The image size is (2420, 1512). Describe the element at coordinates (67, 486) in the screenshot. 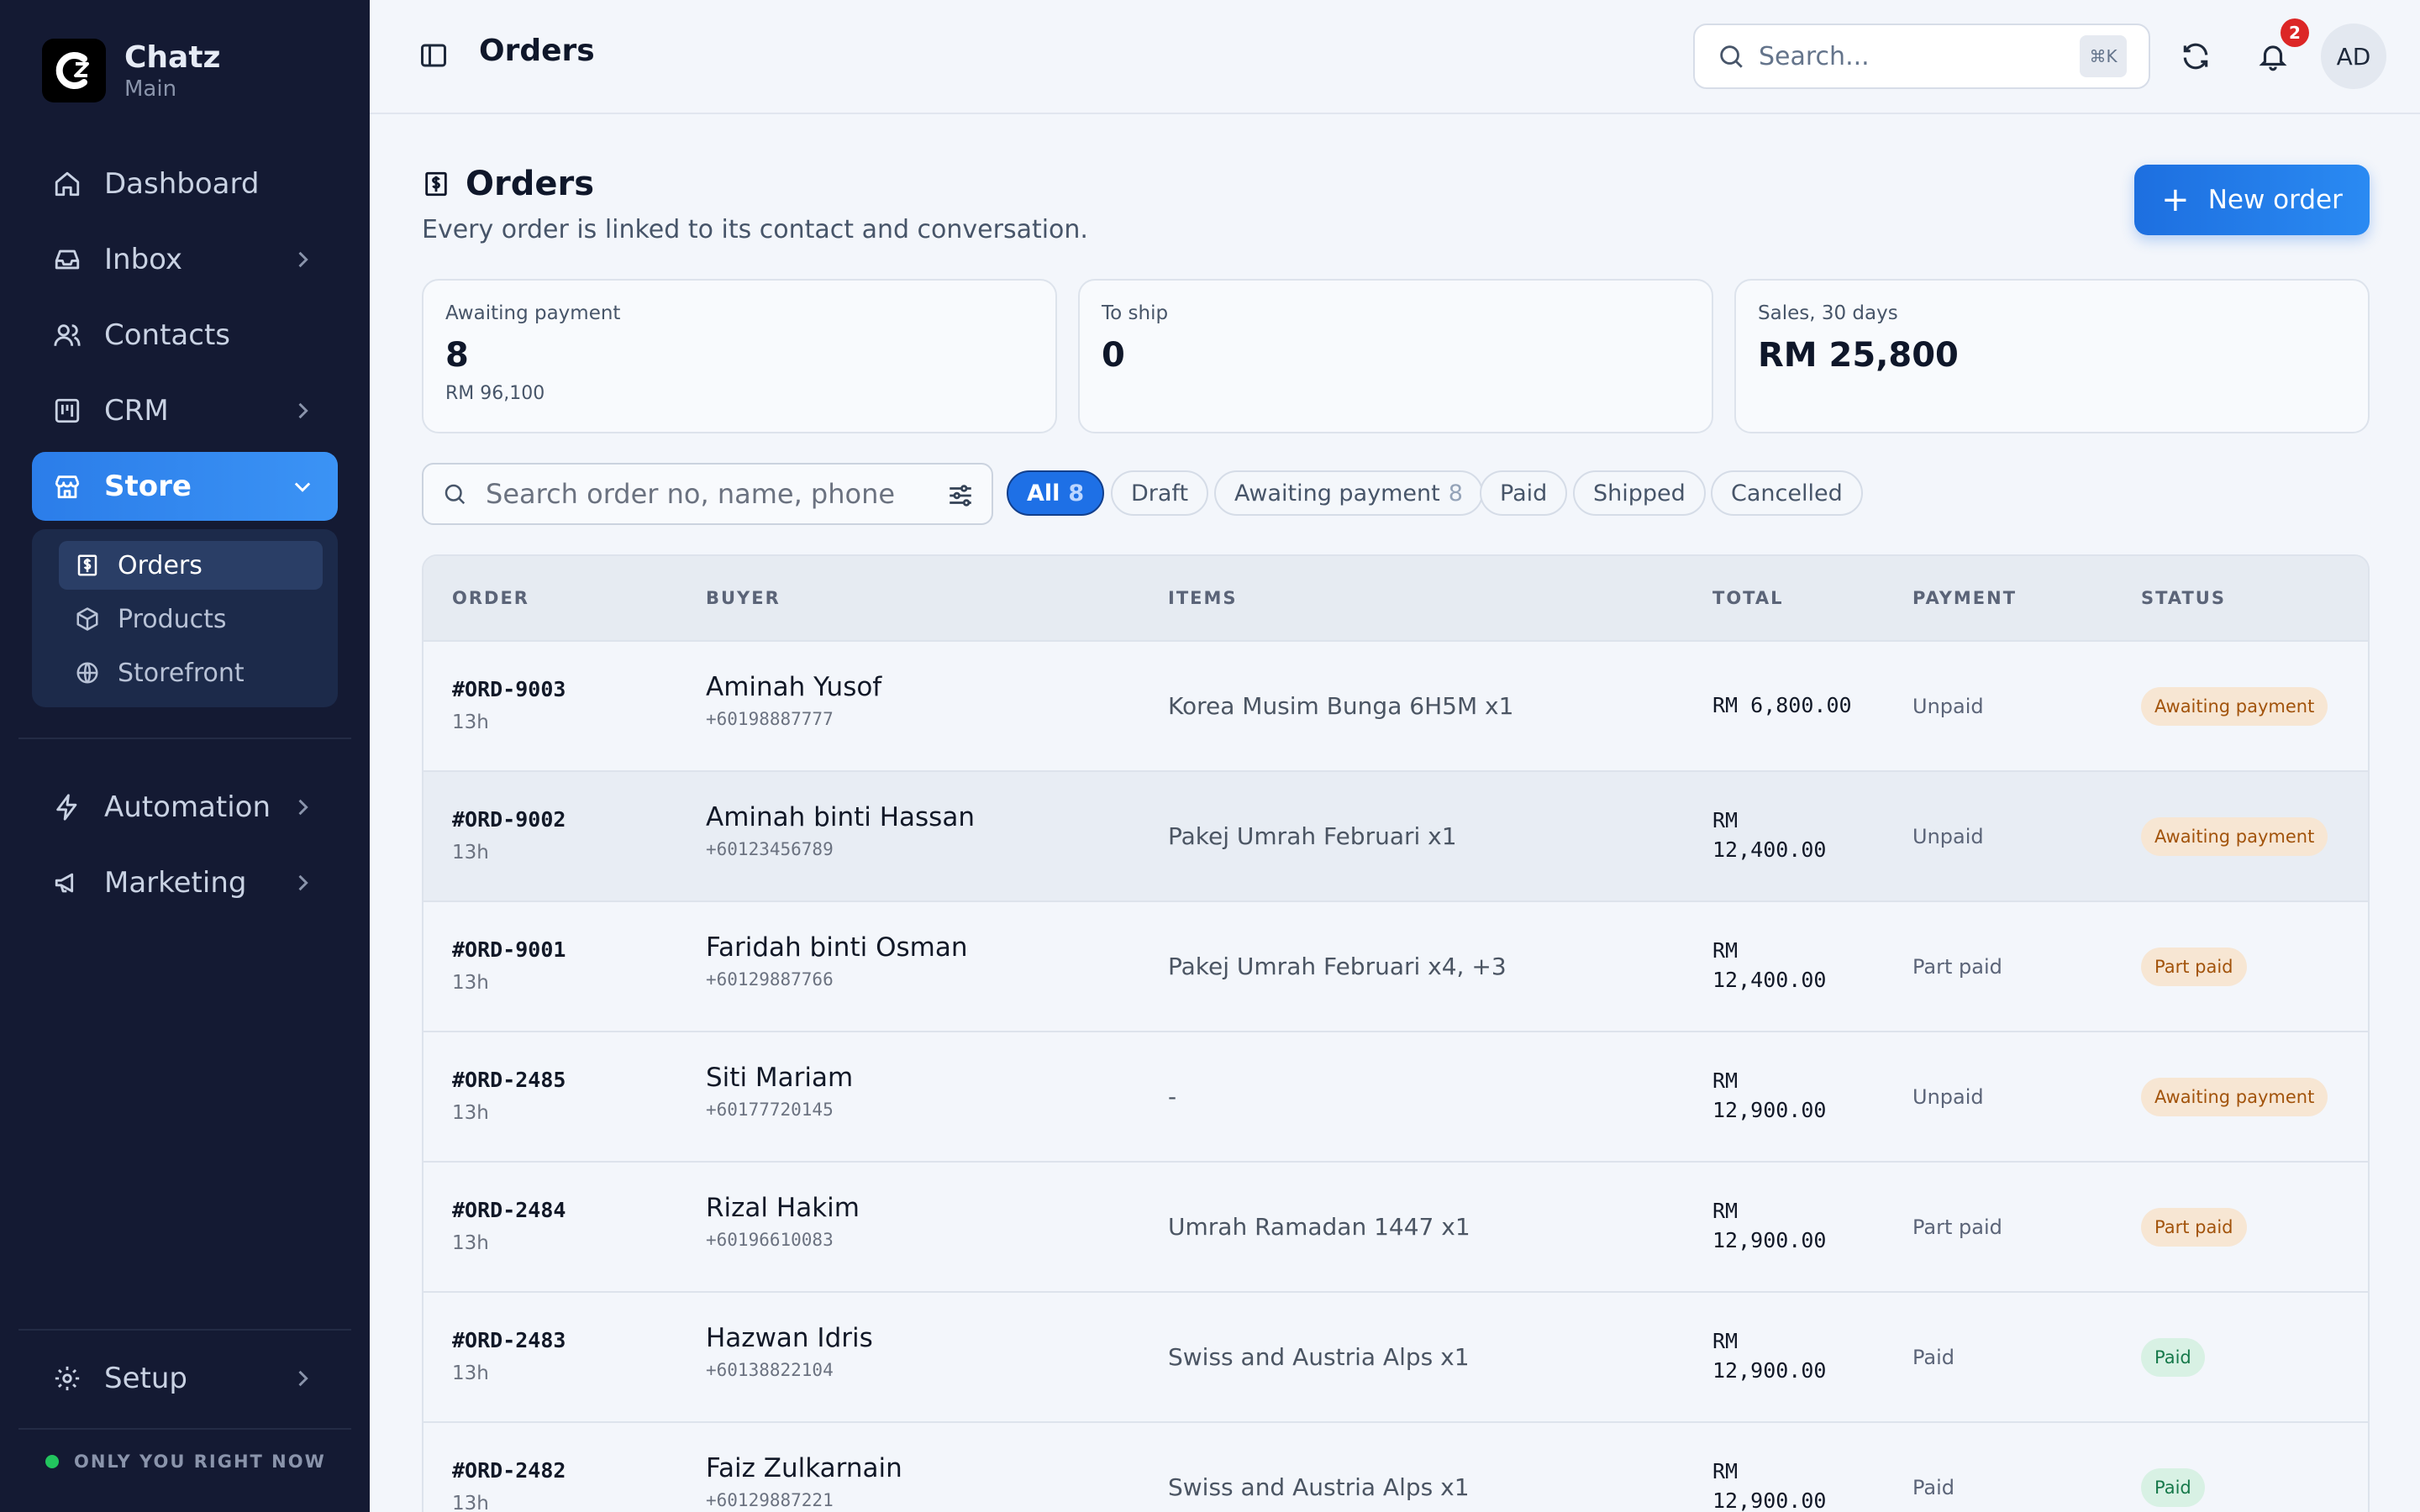

I see `store-icon` at that location.